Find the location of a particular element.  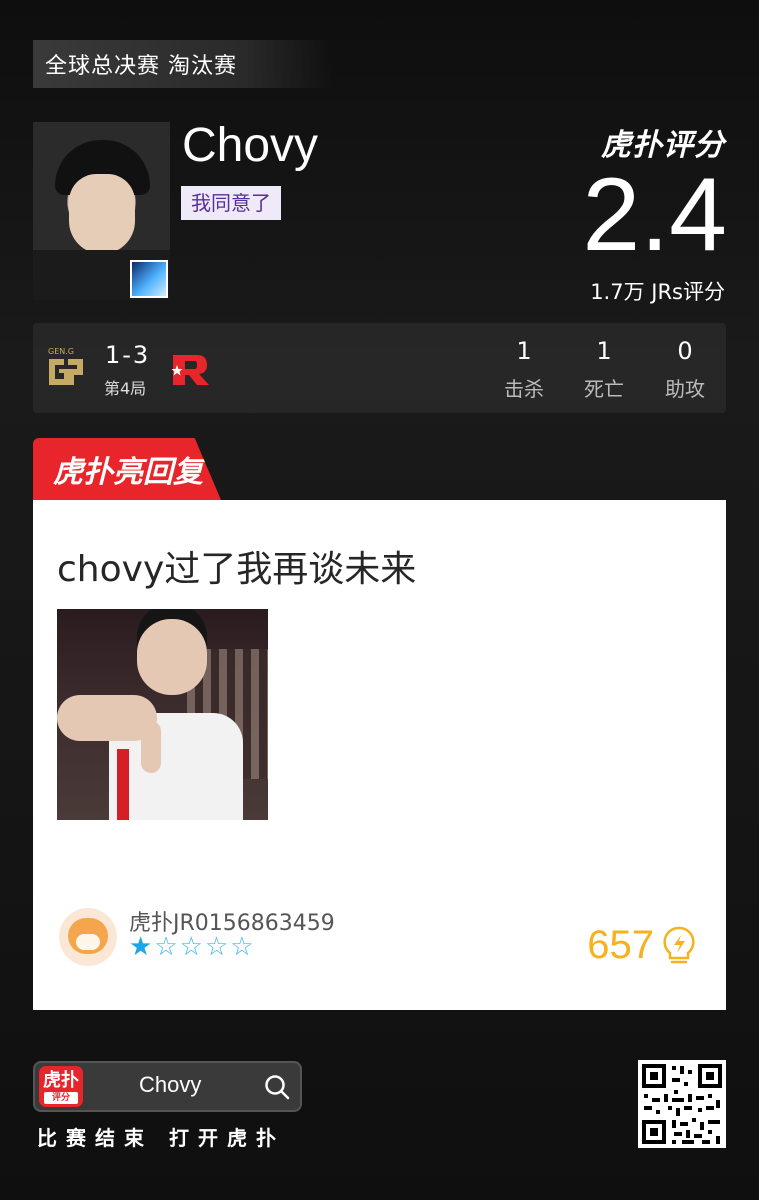

stat-assists: 0 助攻 is located at coordinates (685, 369).